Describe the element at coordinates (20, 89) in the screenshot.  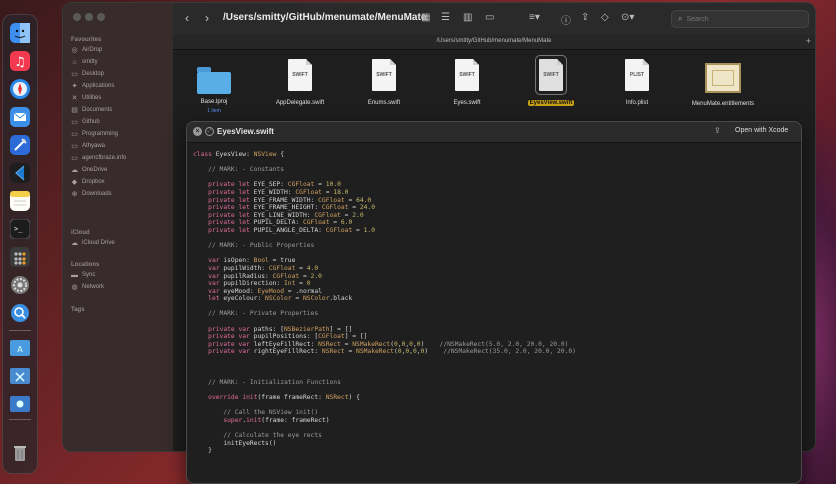
I see `safari-icon` at that location.